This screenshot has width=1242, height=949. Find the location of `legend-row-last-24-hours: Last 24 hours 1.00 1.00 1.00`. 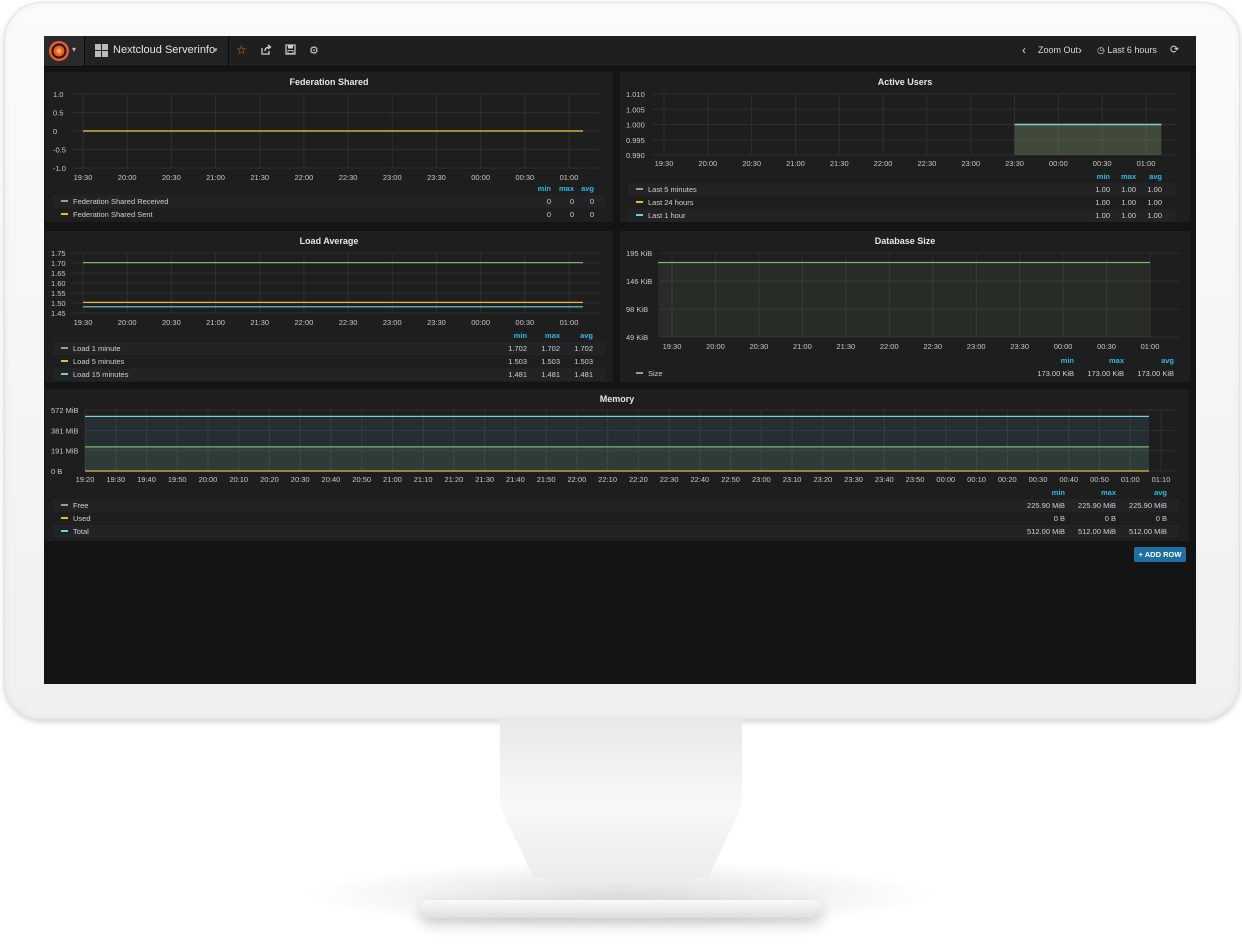

legend-row-last-24-hours: Last 24 hours 1.00 1.00 1.00 is located at coordinates (902, 202).